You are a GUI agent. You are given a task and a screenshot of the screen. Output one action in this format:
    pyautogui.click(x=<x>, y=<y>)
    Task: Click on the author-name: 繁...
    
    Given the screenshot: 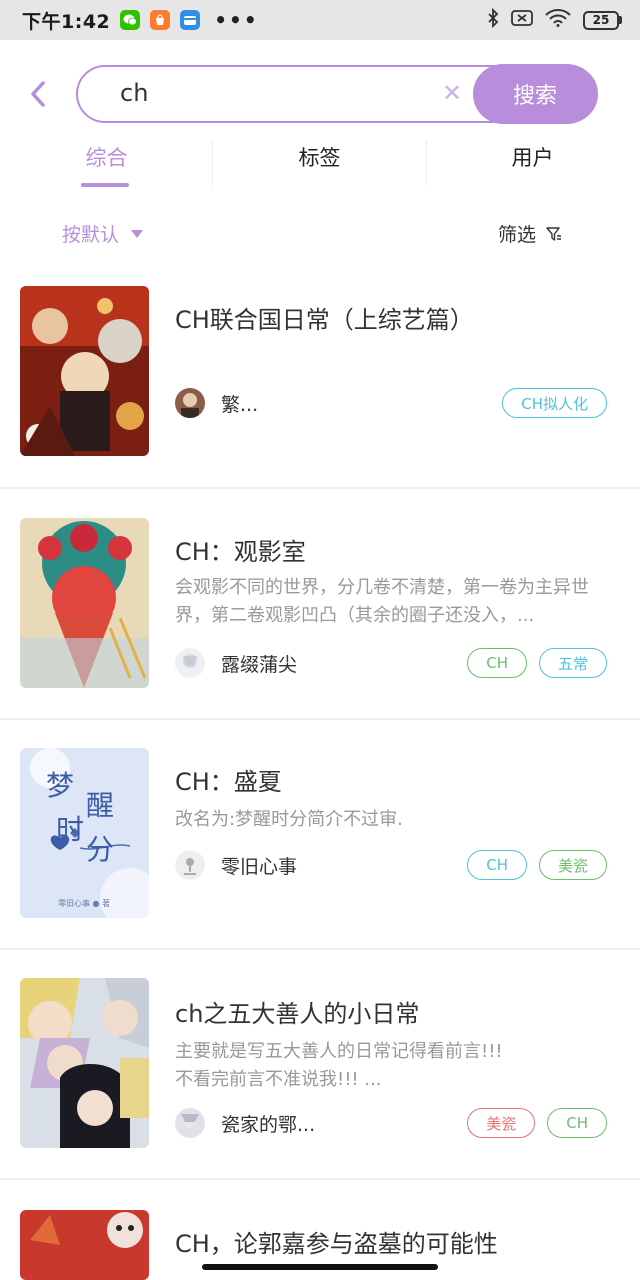 What is the action you would take?
    pyautogui.click(x=240, y=404)
    